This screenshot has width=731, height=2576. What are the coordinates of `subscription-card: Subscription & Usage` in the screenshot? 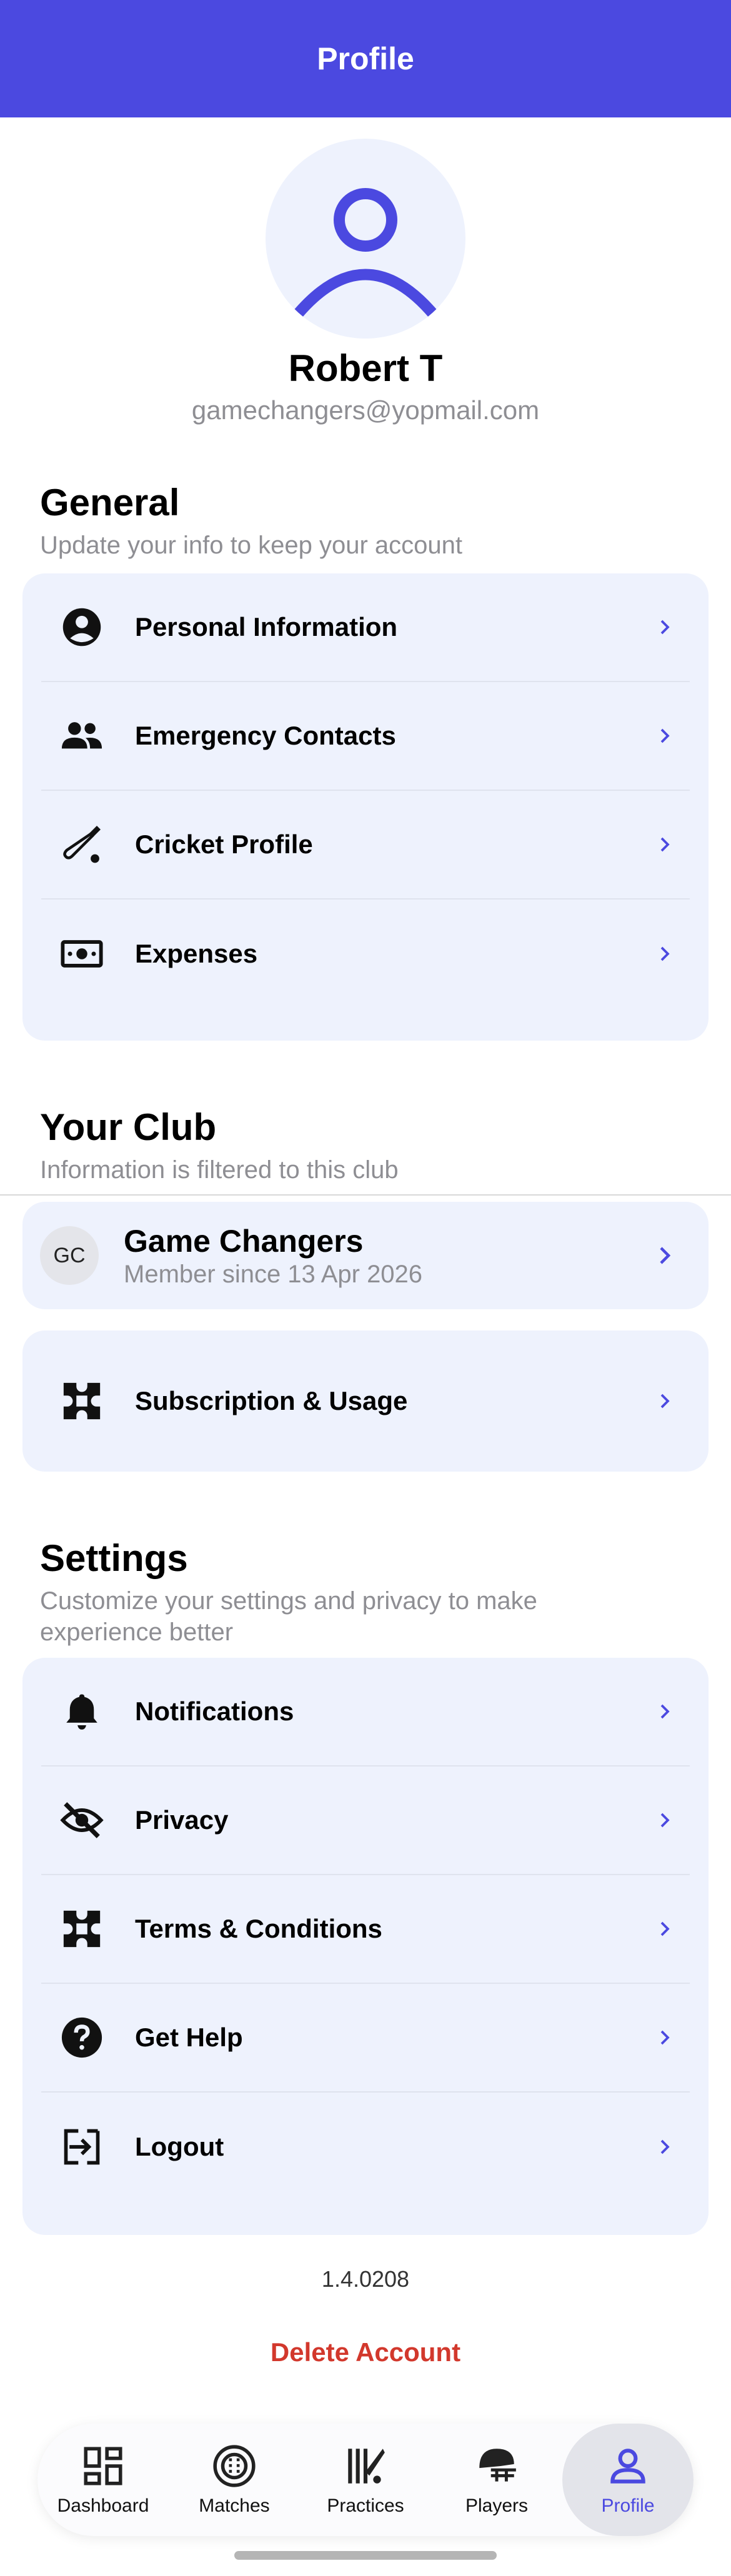 It's located at (365, 1401).